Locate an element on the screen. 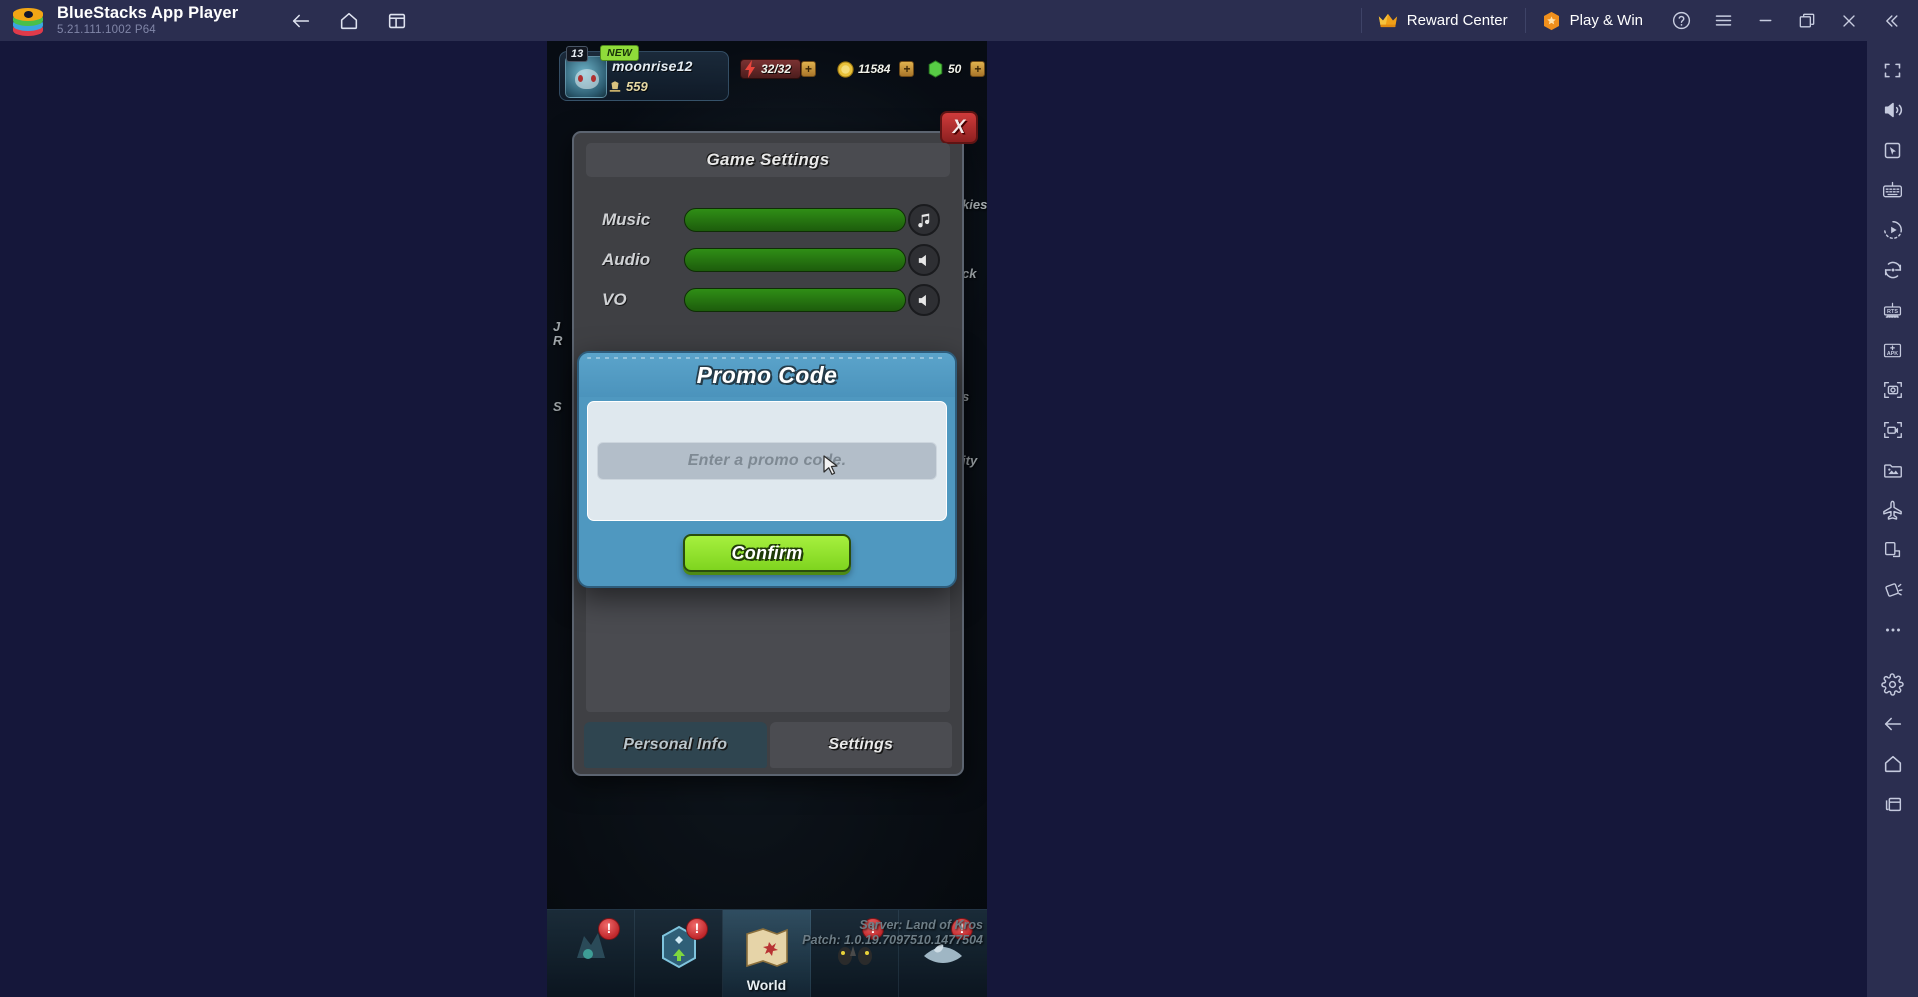 This screenshot has height=997, width=1918. arrow-left-icon is located at coordinates (1892, 724).